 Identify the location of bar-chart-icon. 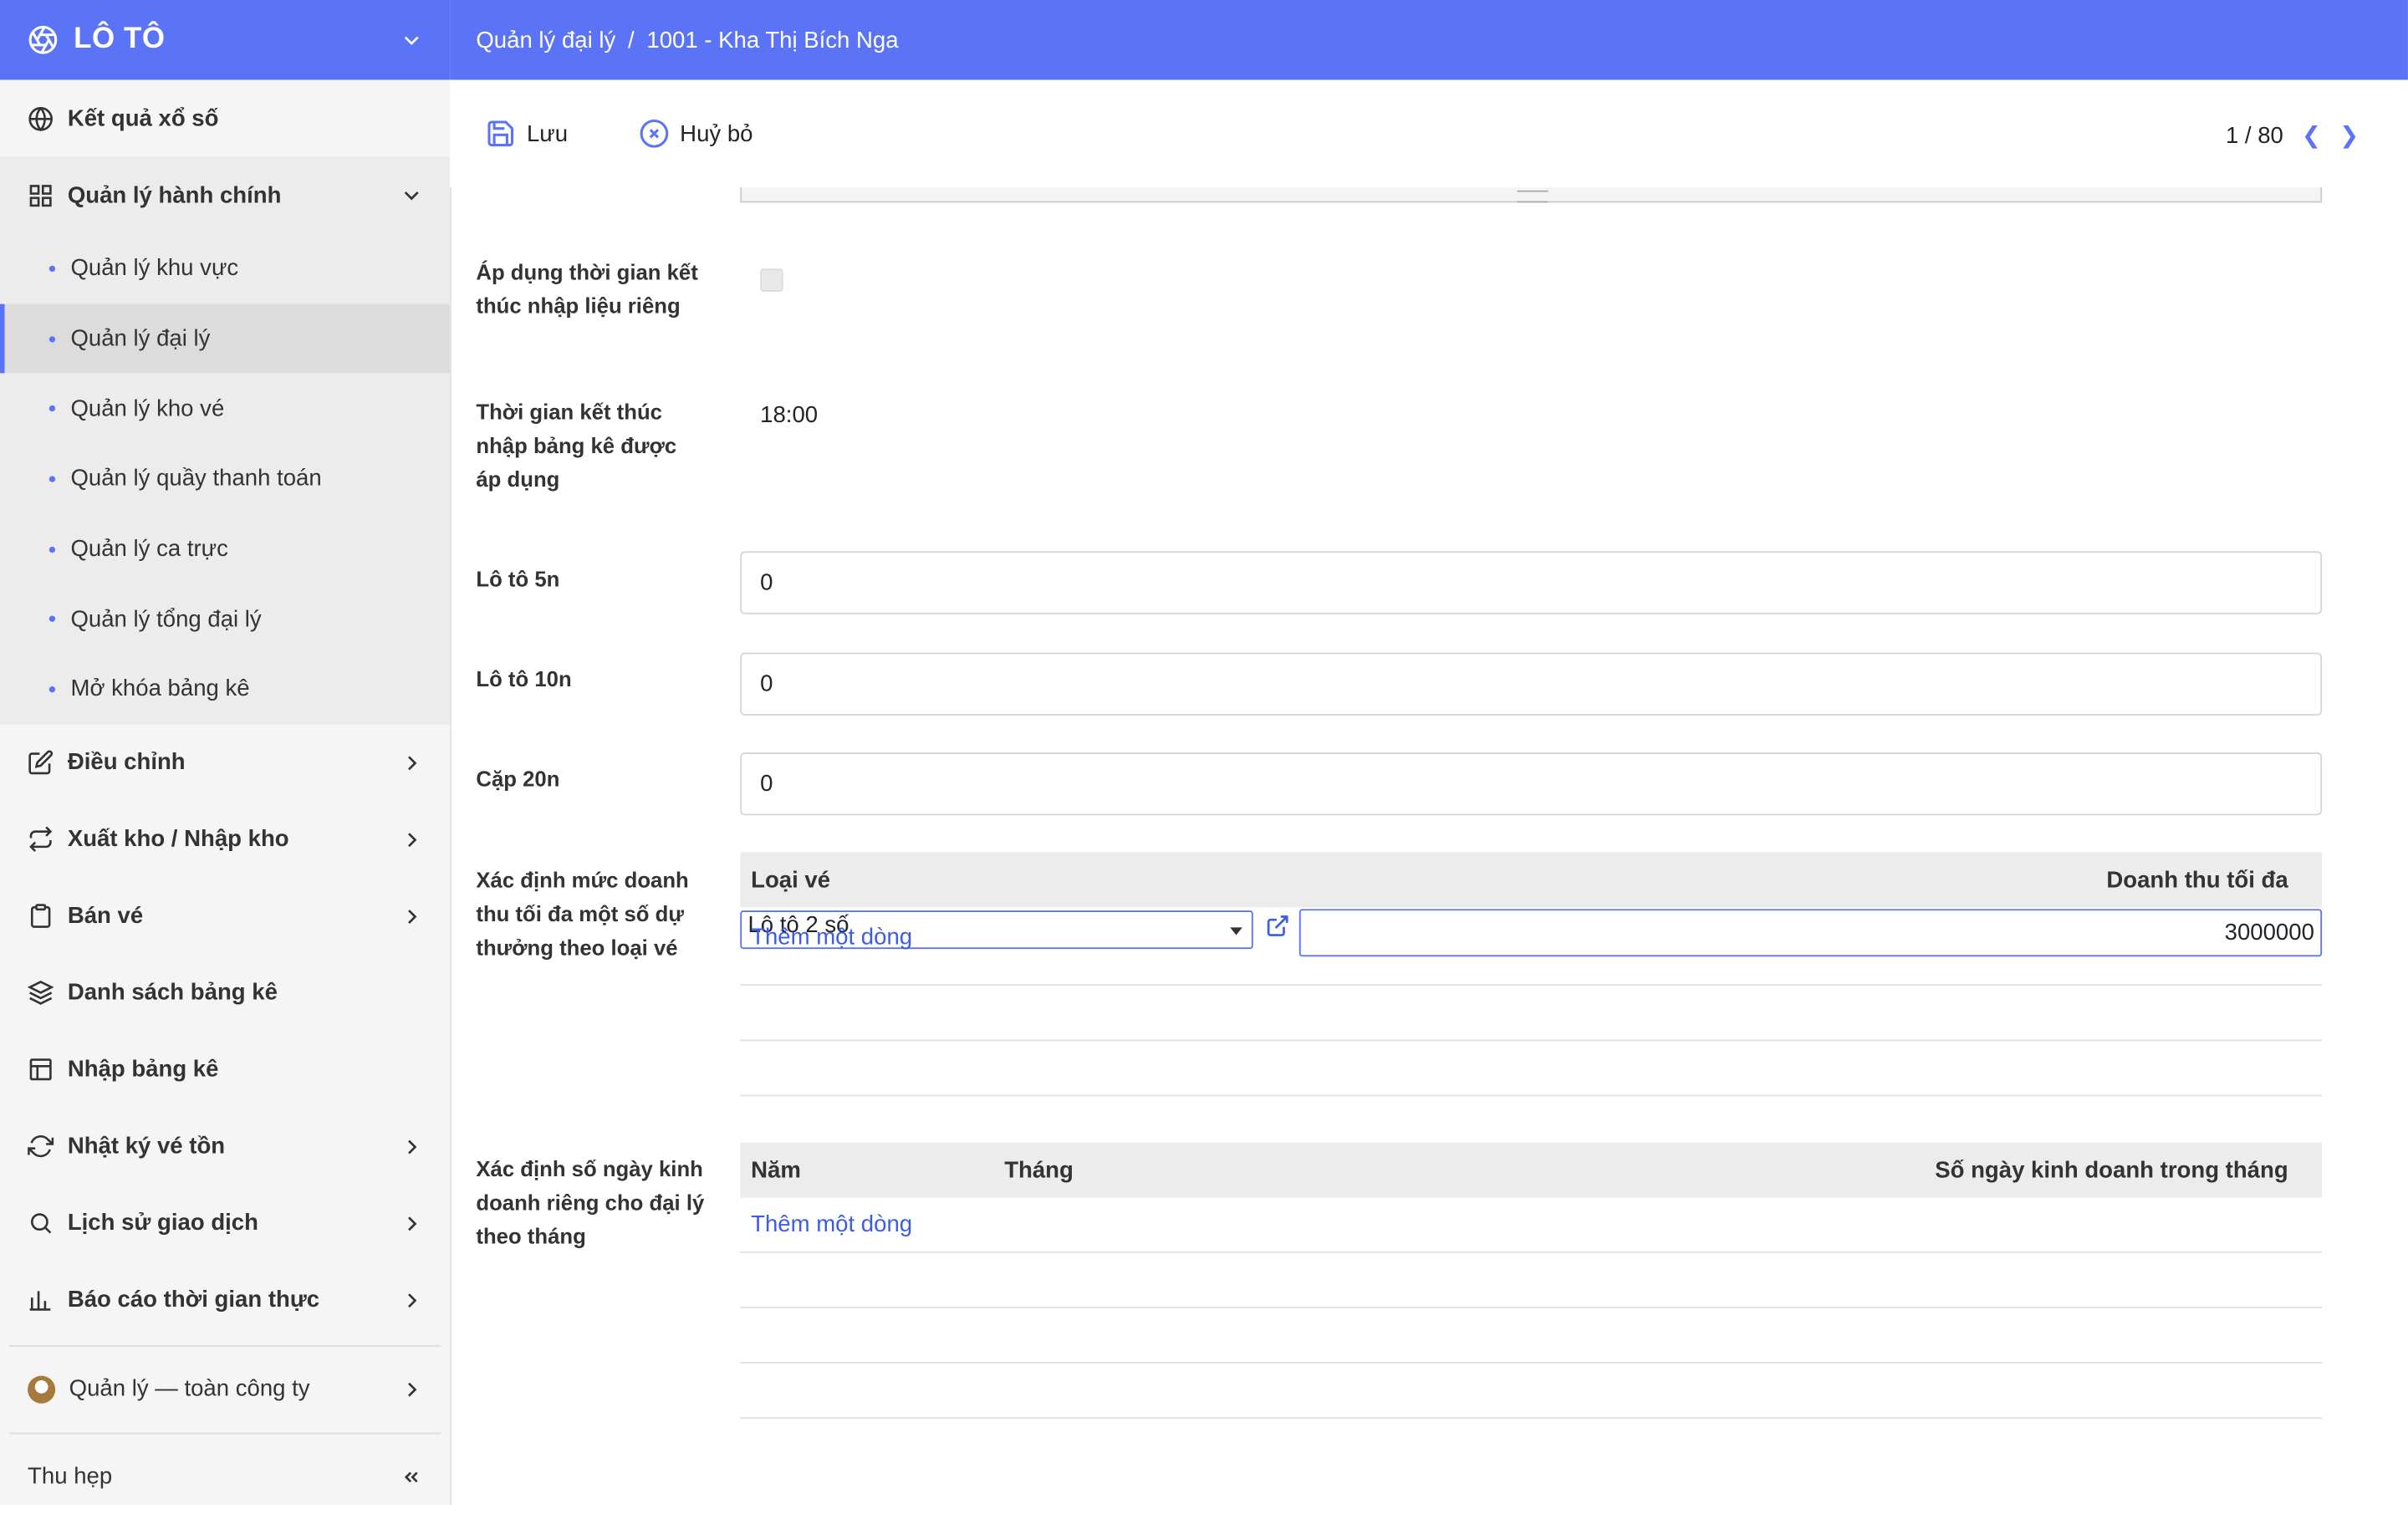
(40, 1301).